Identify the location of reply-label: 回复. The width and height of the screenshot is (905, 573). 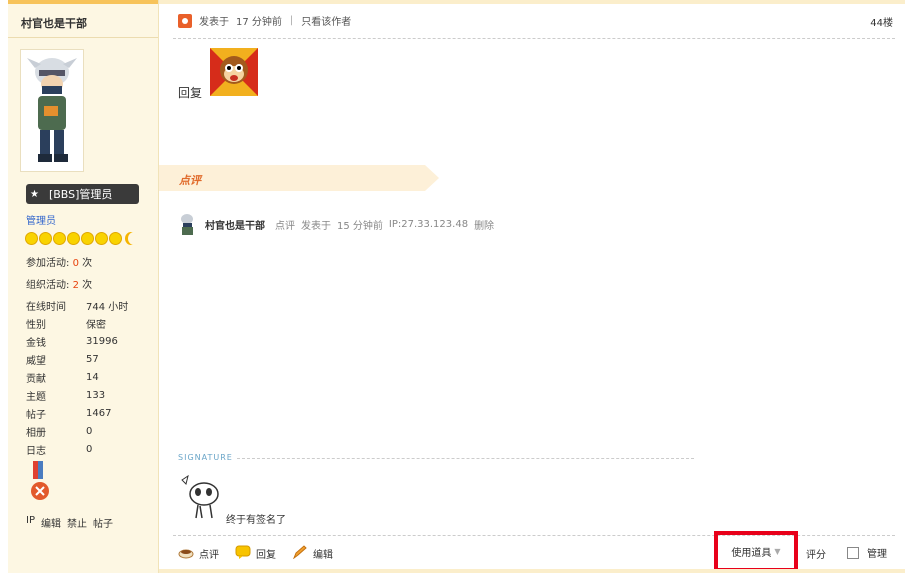
(266, 555).